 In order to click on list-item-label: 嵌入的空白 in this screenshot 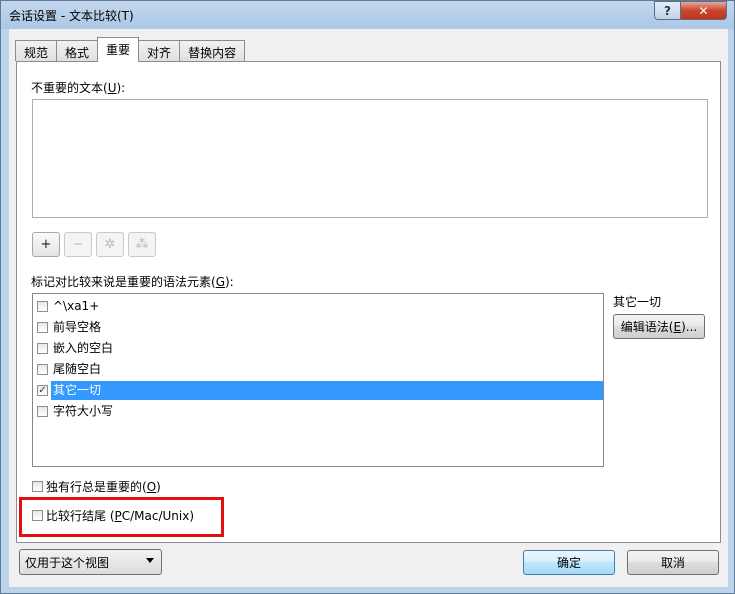, I will do `click(83, 348)`.